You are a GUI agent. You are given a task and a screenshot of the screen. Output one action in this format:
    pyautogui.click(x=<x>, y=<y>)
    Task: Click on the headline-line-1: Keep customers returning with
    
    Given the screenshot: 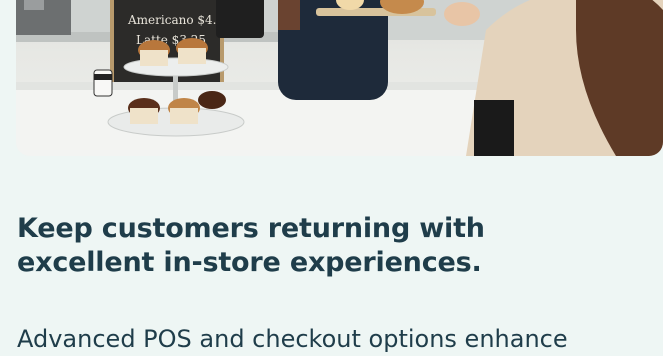 What is the action you would take?
    pyautogui.click(x=251, y=228)
    